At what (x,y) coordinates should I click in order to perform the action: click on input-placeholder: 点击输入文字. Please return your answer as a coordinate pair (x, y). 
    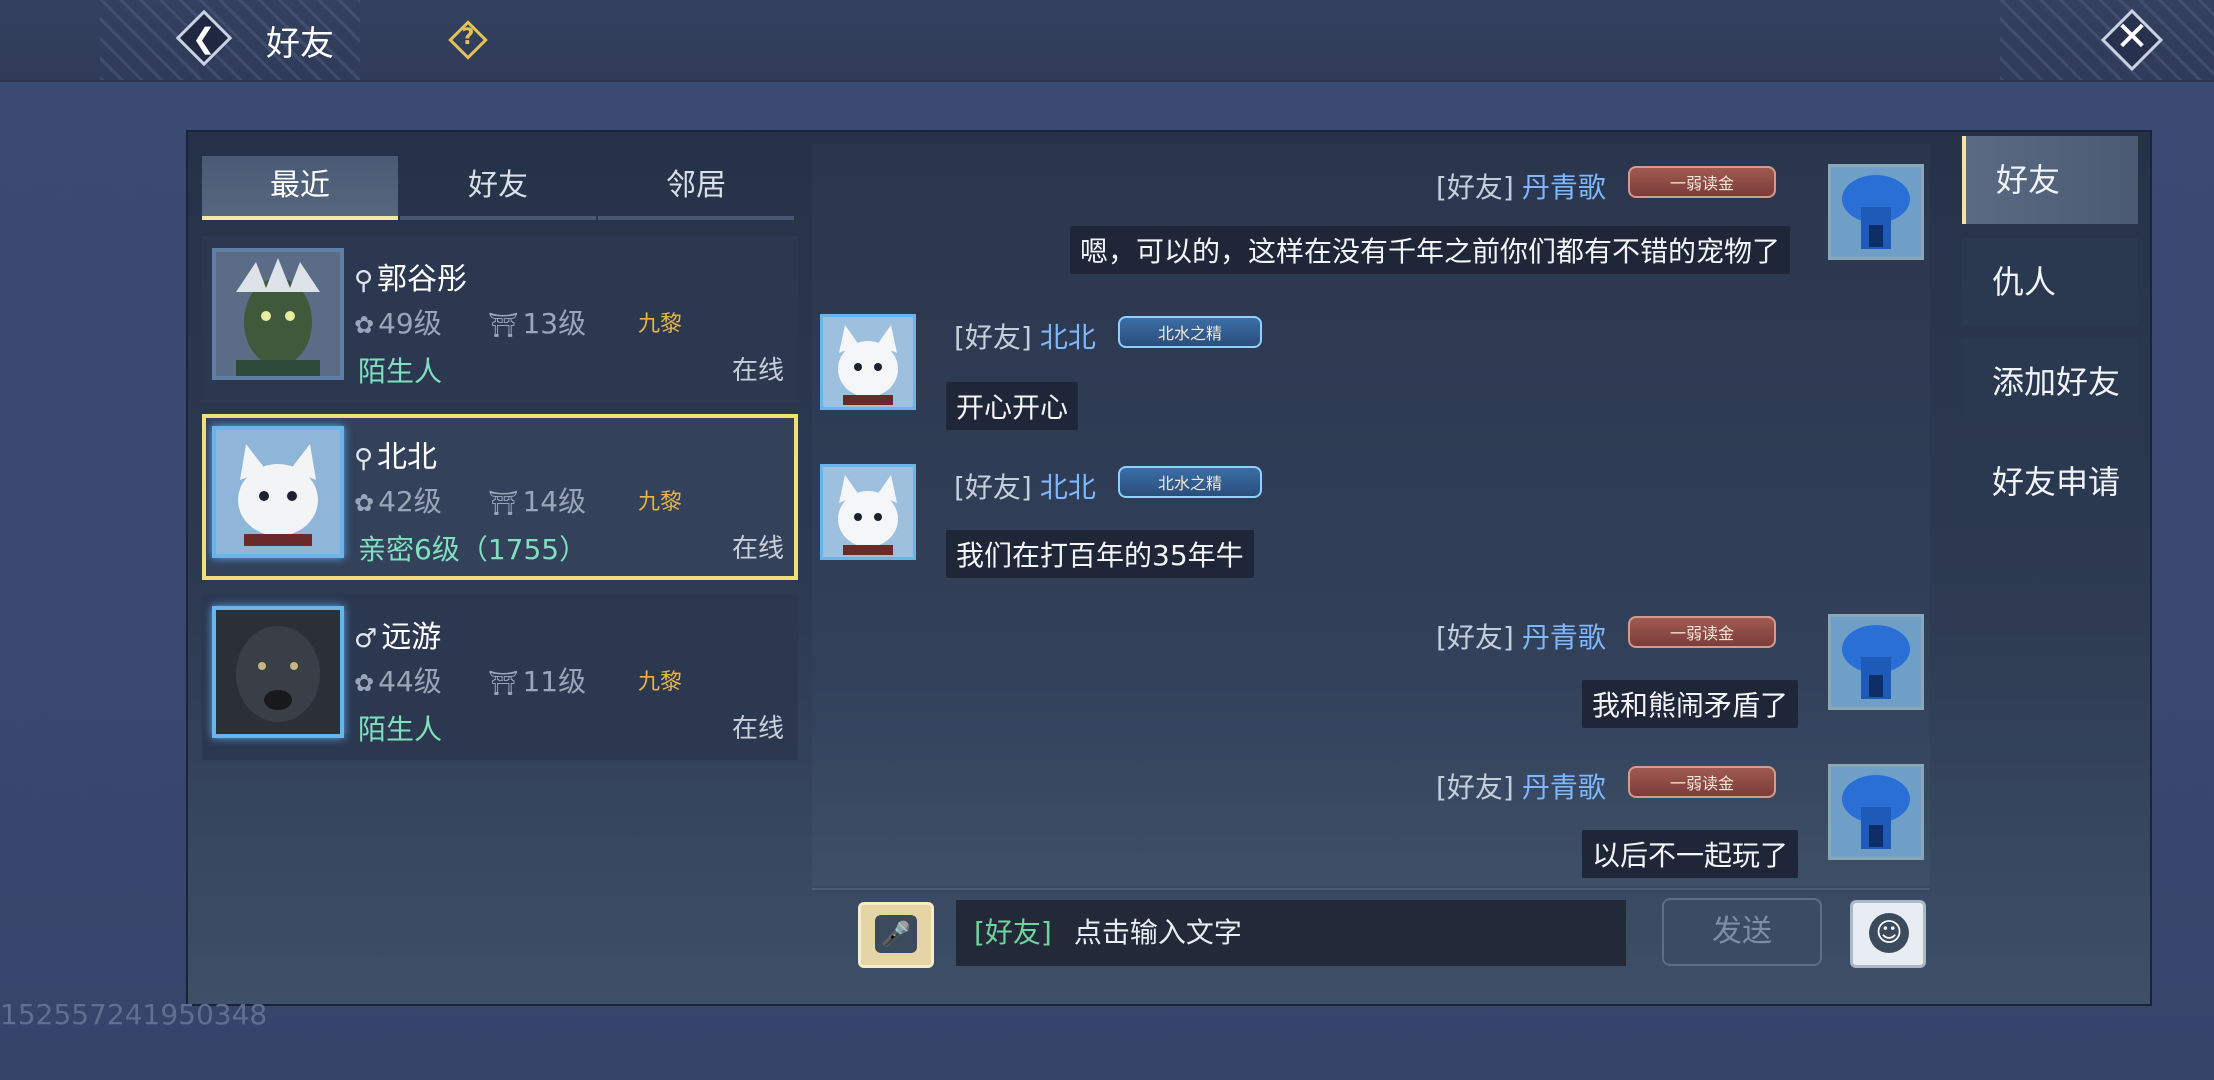
    Looking at the image, I should click on (1157, 932).